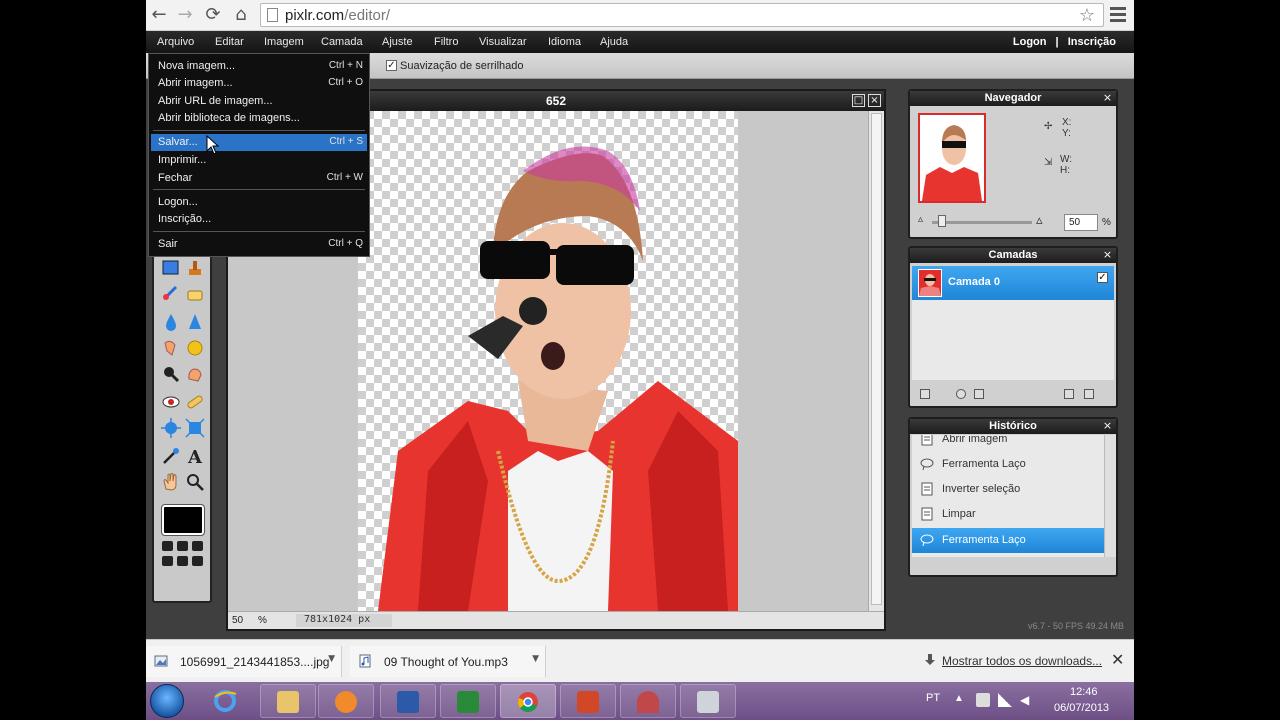  What do you see at coordinates (195, 456) in the screenshot?
I see `text-tool-icon: A` at bounding box center [195, 456].